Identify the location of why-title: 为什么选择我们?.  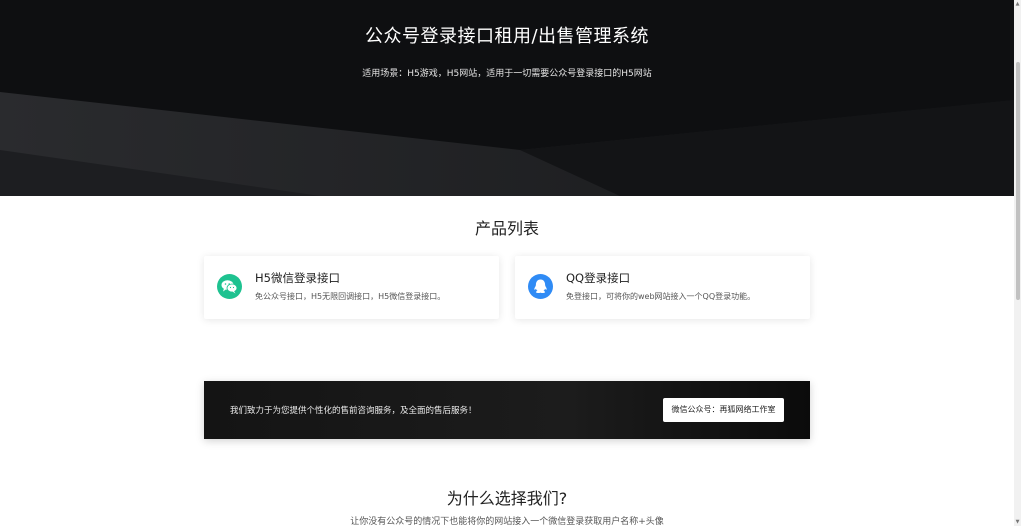
(507, 498).